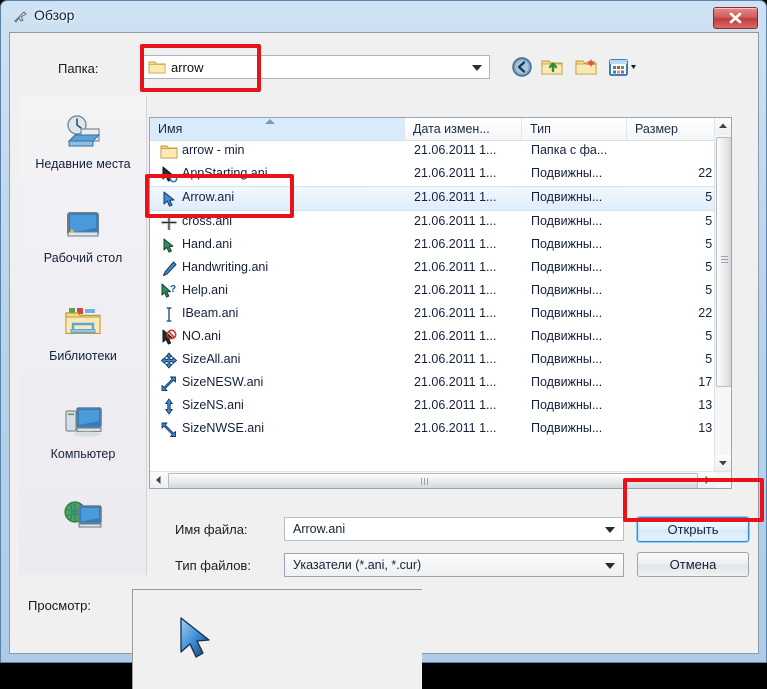 The width and height of the screenshot is (767, 689). I want to click on sidebar-item-libraries: Библиотеки, so click(83, 334).